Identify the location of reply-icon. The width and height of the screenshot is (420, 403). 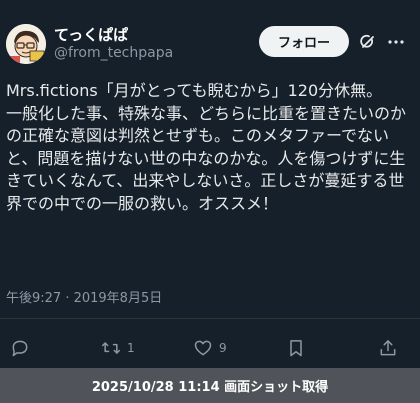
(20, 348).